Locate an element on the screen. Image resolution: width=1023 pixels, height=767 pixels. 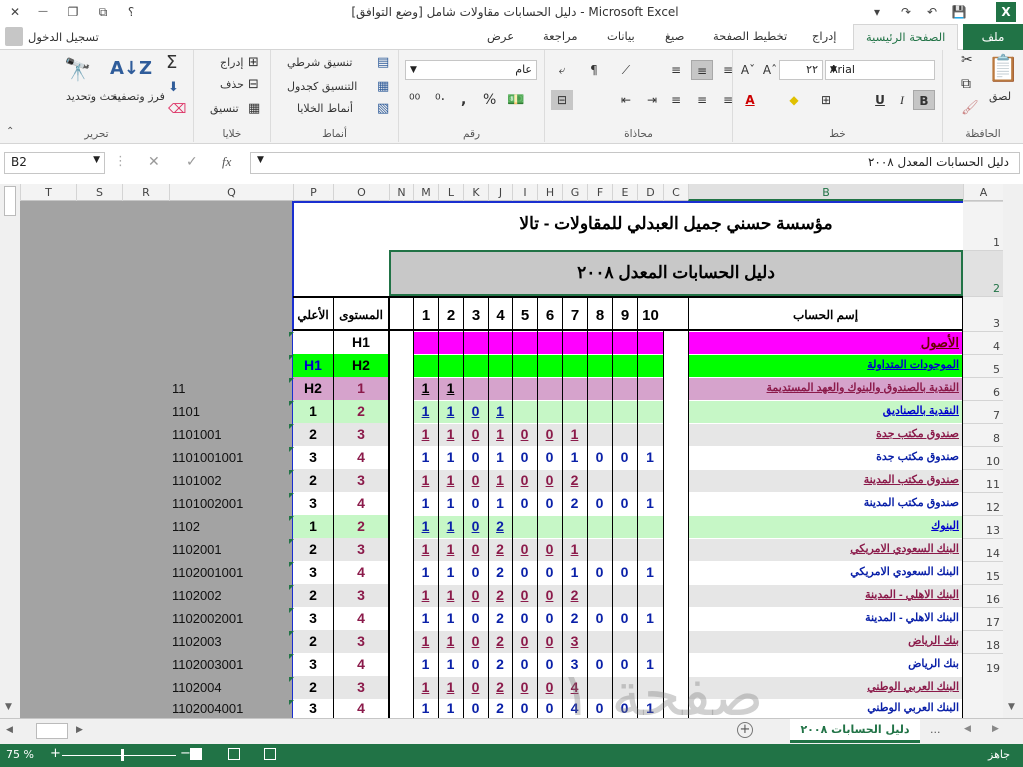
cell-account-name: البنك الاهلي - المدينة is located at coordinates (825, 595).